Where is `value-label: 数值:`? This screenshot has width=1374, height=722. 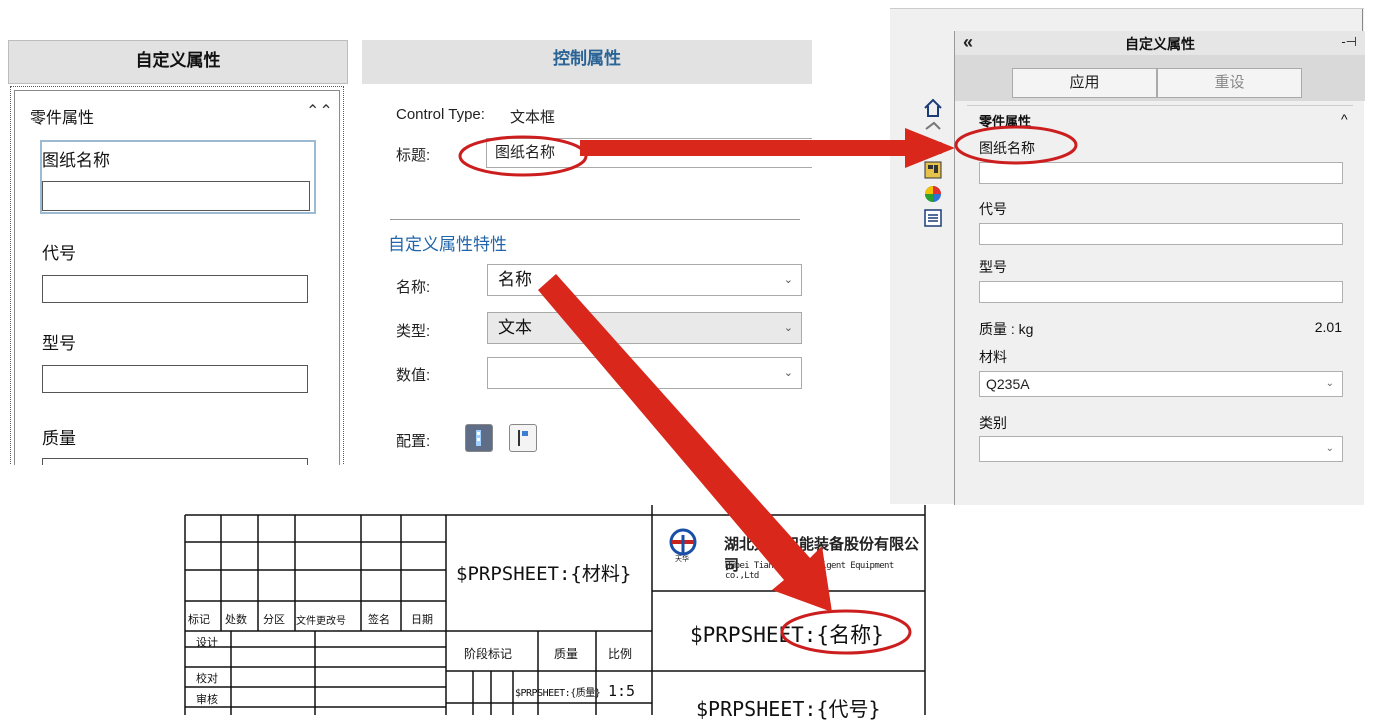
value-label: 数值: is located at coordinates (413, 375).